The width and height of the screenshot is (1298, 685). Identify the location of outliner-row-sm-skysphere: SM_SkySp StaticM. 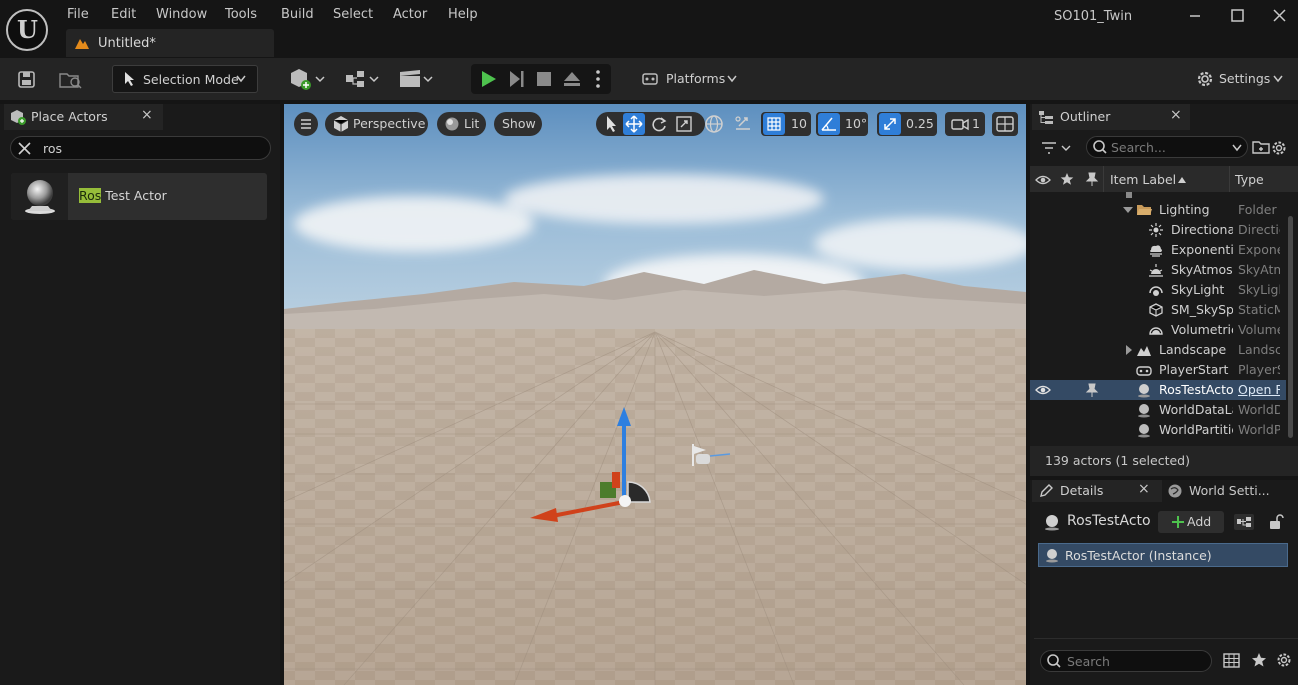
(1158, 310).